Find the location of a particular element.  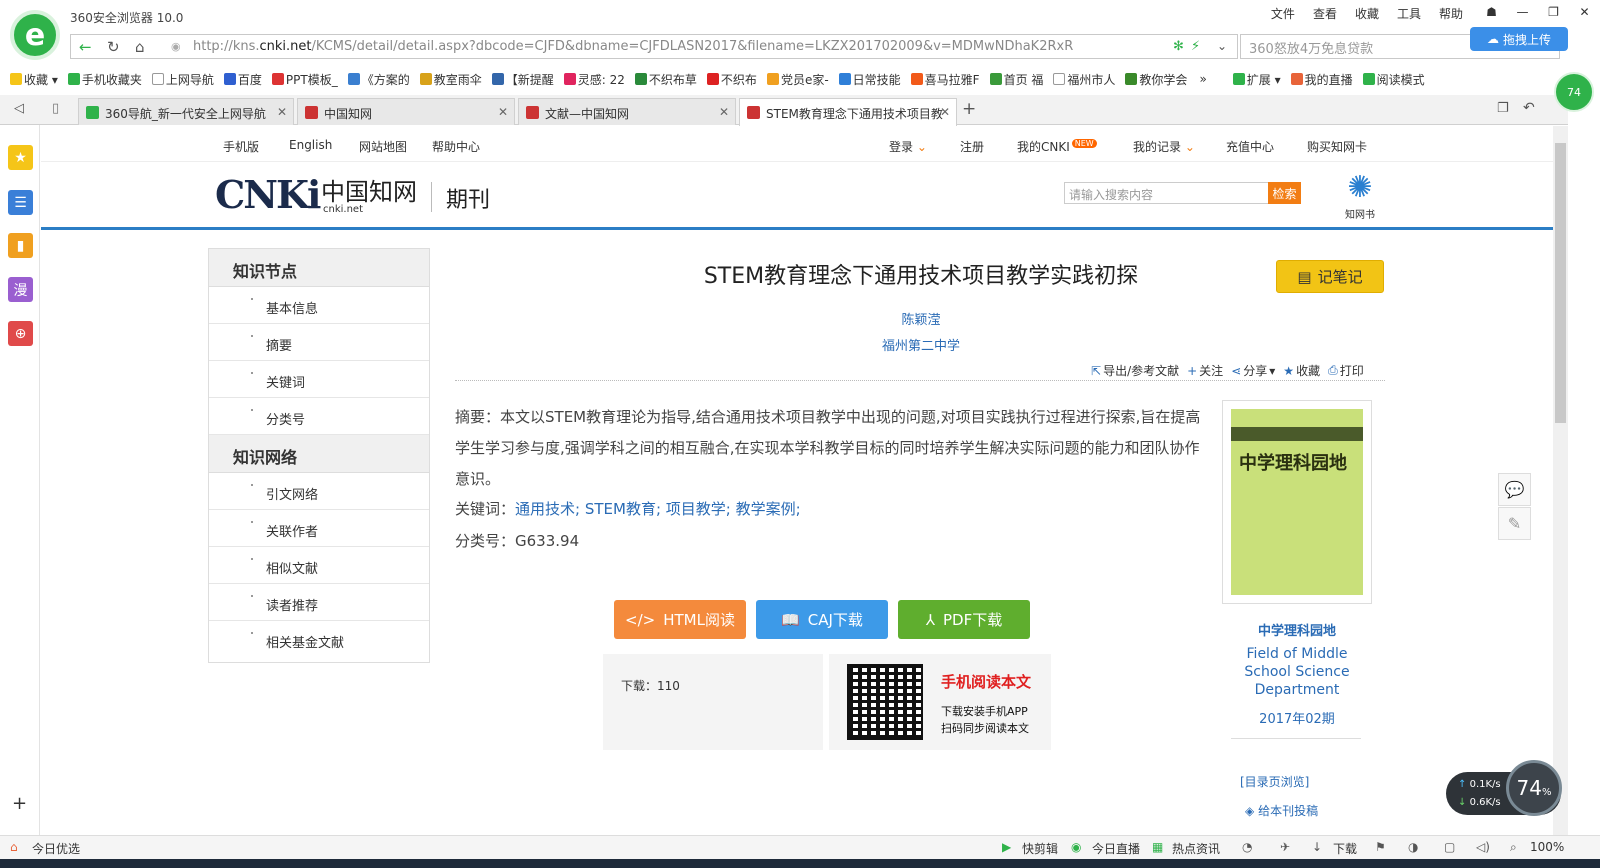

nav-english: English is located at coordinates (310, 145).